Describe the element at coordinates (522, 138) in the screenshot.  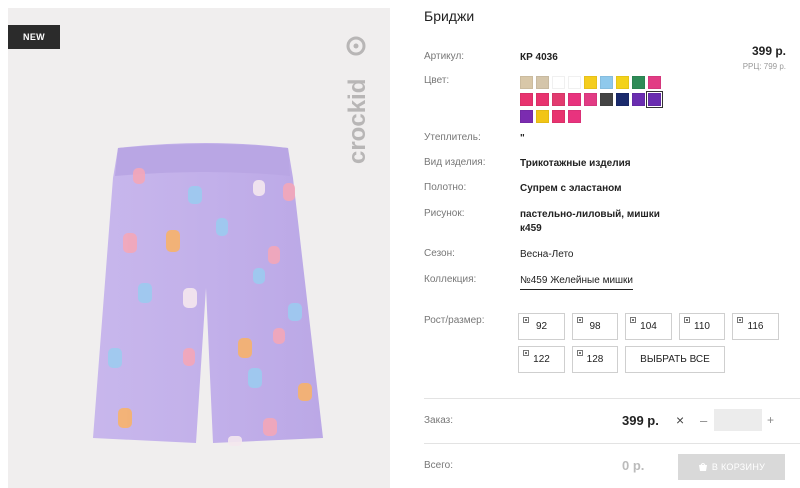
I see `insulation-value: "` at that location.